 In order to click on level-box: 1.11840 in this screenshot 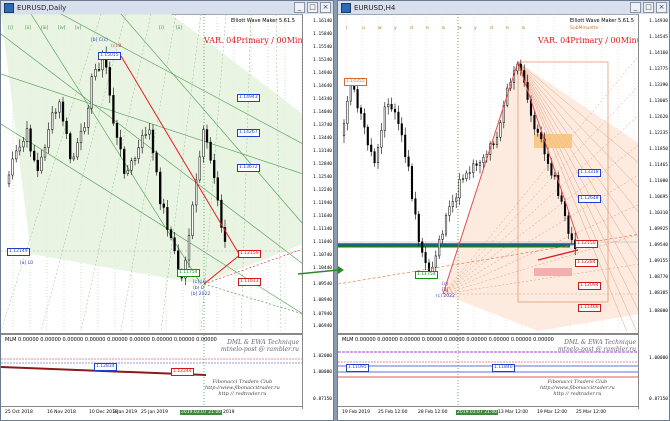, I will do `click(503, 368)`.